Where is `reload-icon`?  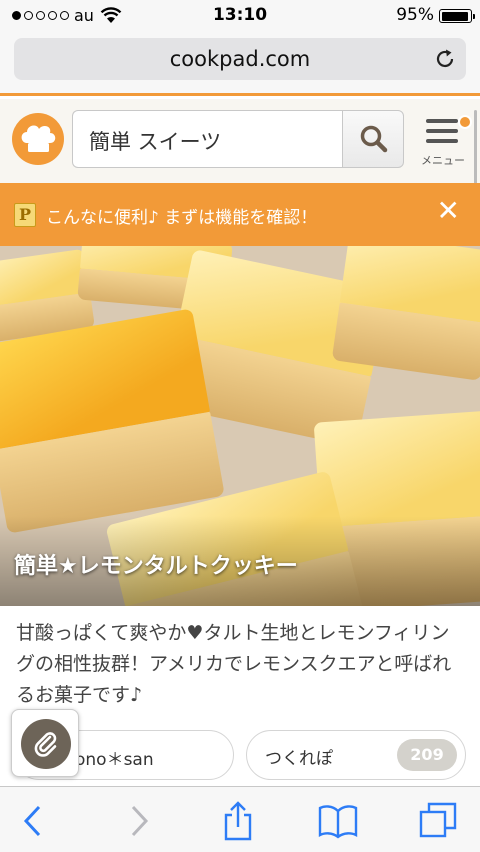 reload-icon is located at coordinates (445, 59).